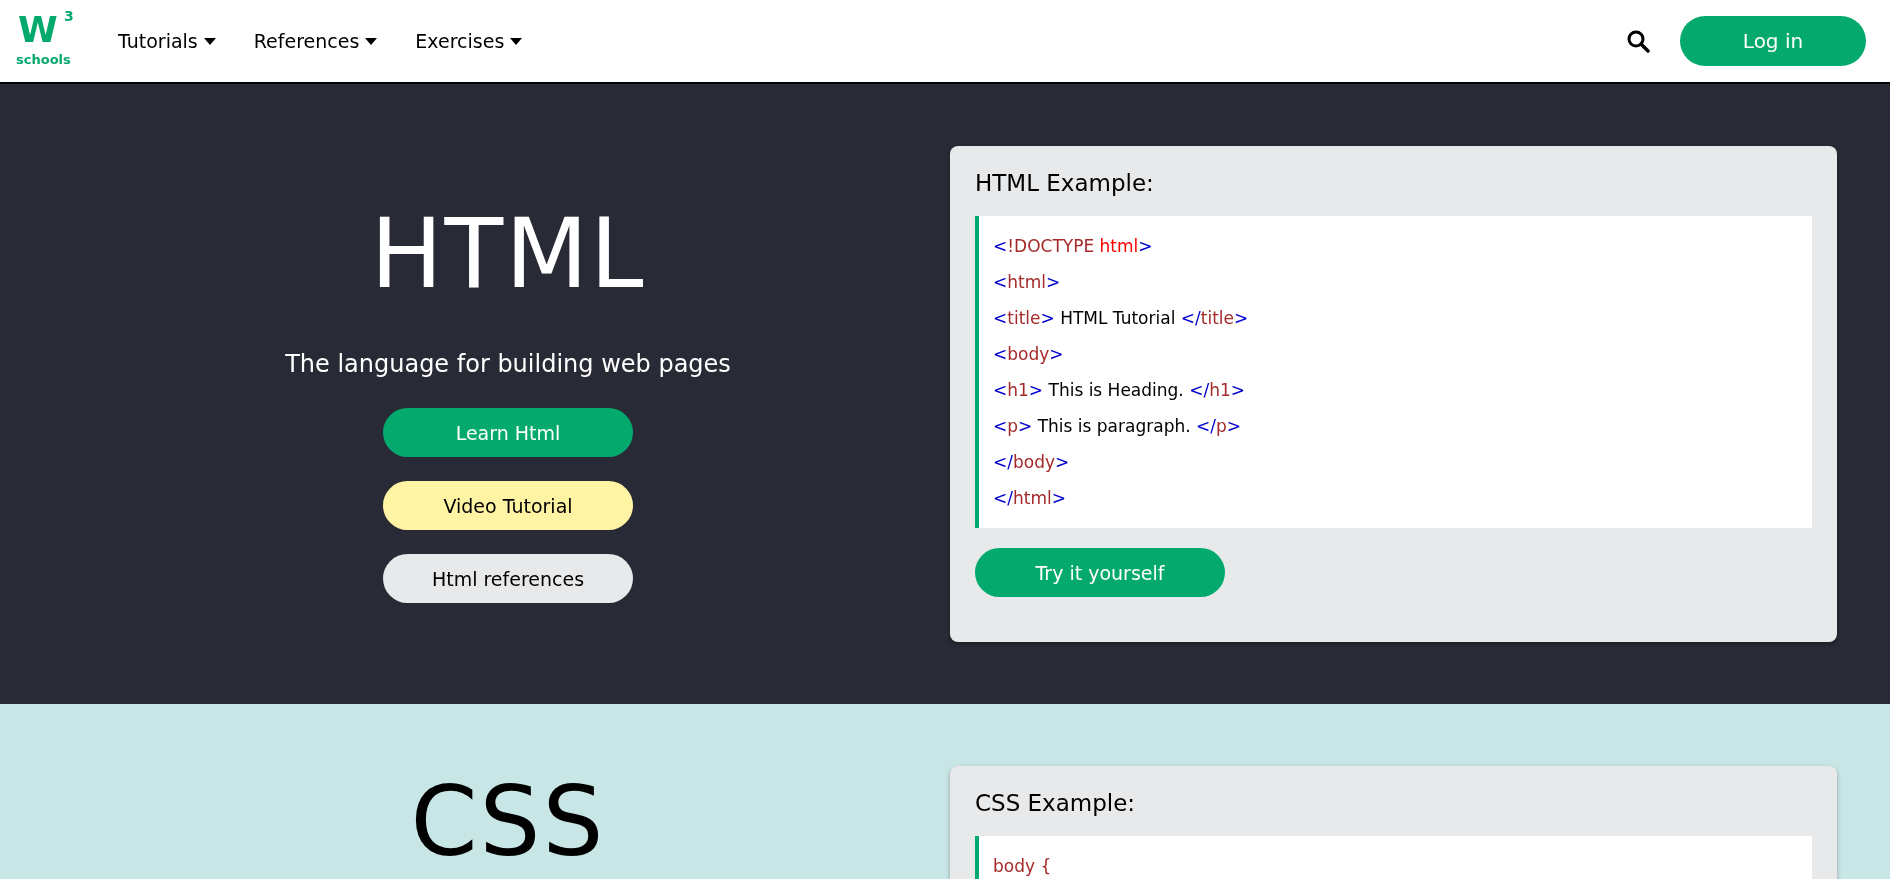  What do you see at coordinates (1032, 462) in the screenshot?
I see `code-line: </body>` at bounding box center [1032, 462].